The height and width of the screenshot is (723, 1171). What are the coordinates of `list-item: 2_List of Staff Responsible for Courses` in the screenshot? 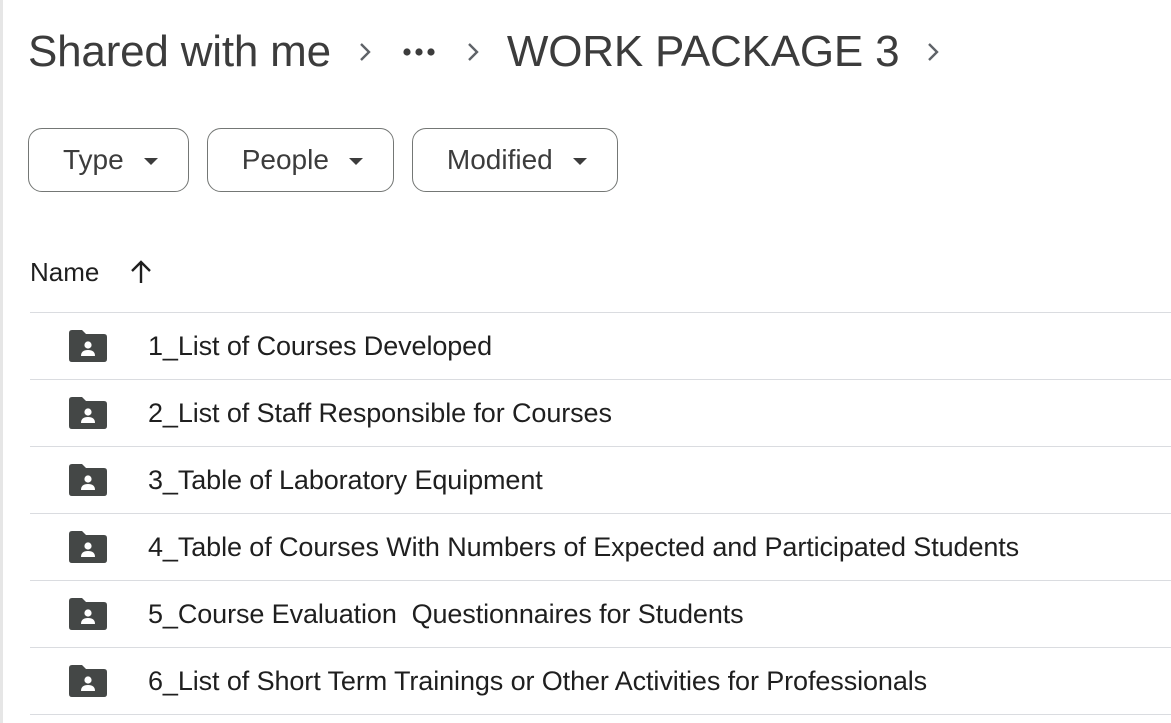 It's located at (600, 413).